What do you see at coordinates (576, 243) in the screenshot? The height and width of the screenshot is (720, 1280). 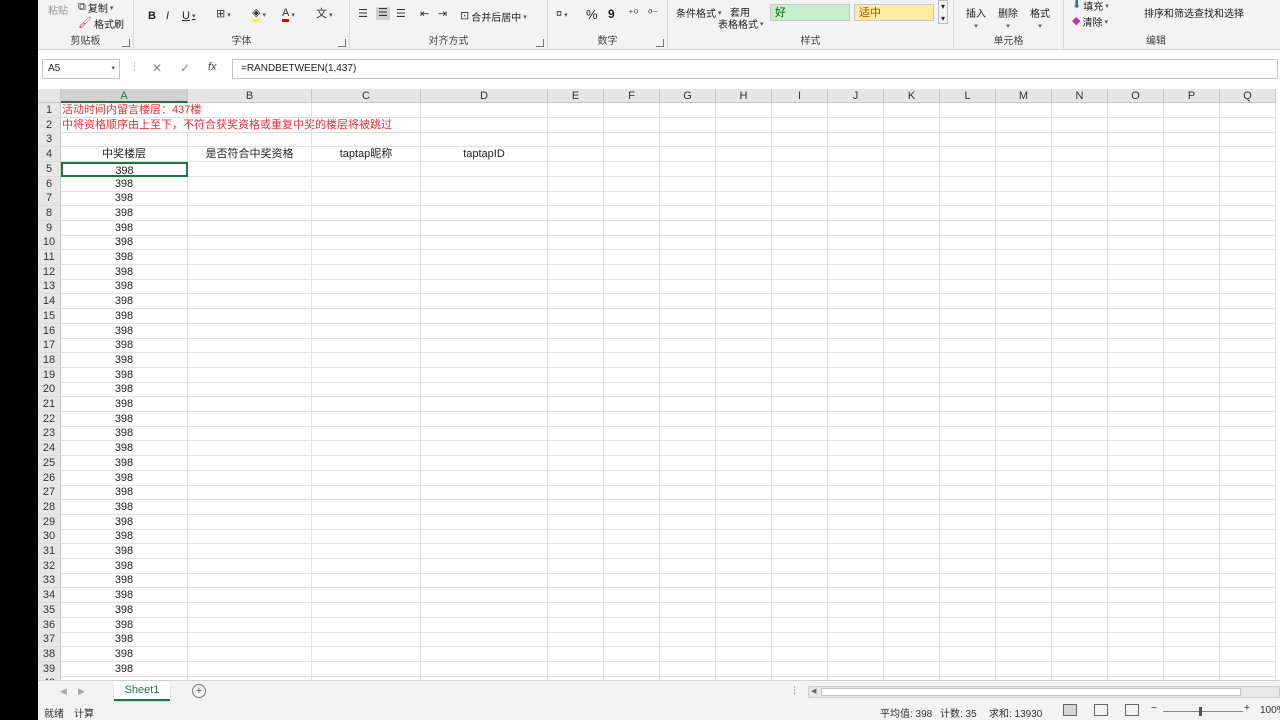 I see `cell-e10` at bounding box center [576, 243].